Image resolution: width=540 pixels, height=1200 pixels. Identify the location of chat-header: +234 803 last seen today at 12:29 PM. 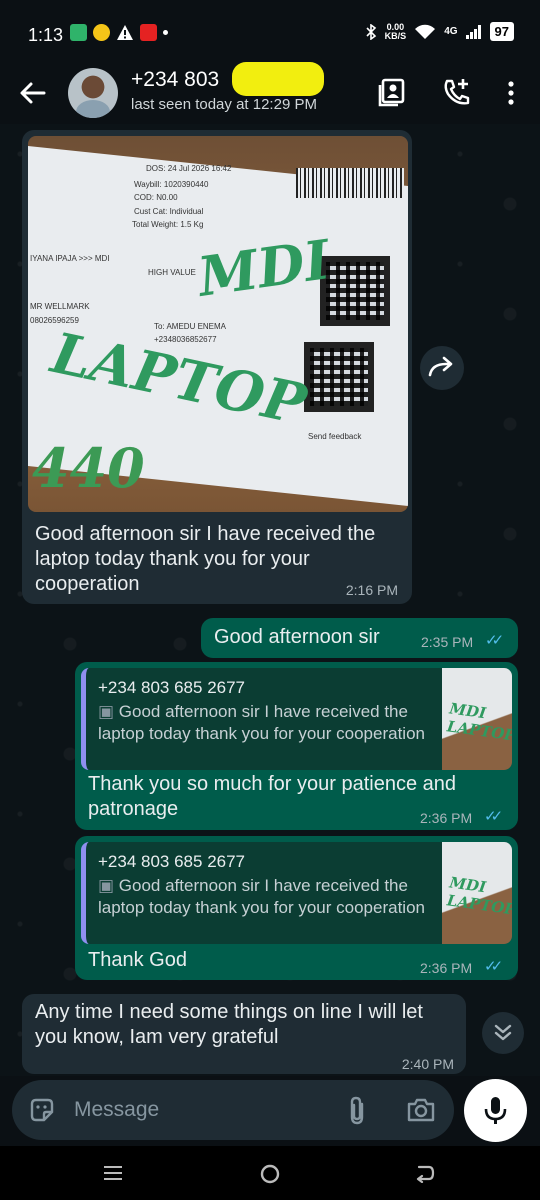
(270, 93).